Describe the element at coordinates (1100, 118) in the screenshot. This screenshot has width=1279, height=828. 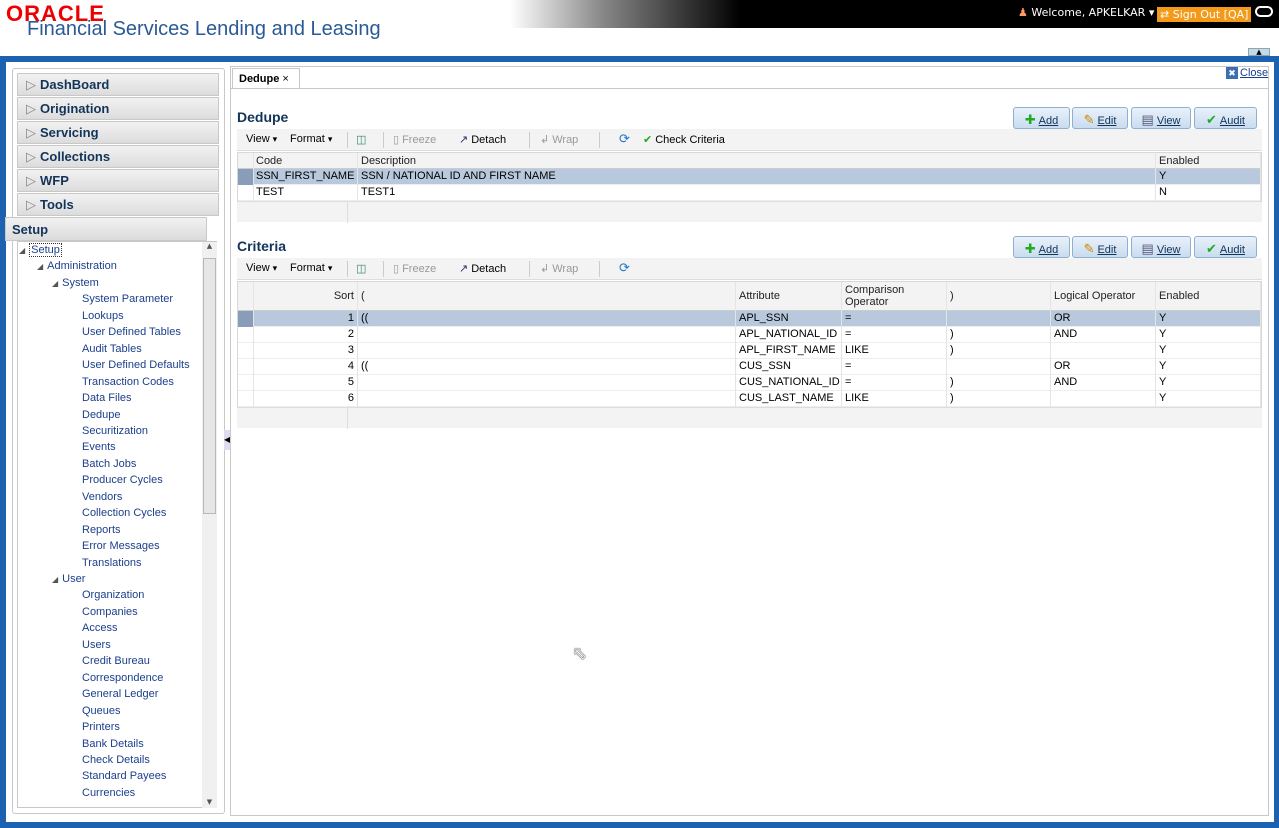
I see `dedupe-edit-button: ✎ Edit` at that location.